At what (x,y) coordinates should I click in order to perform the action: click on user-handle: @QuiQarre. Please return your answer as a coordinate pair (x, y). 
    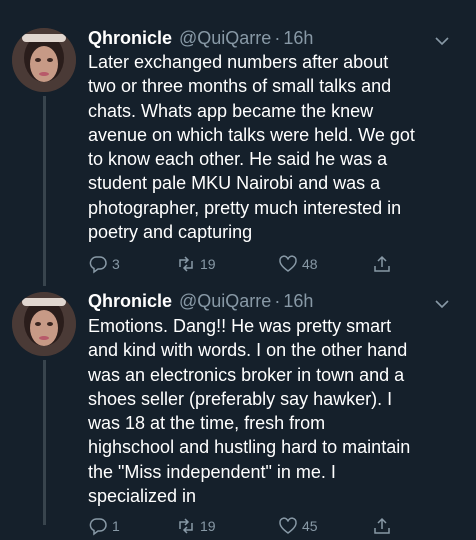
    Looking at the image, I should click on (225, 301).